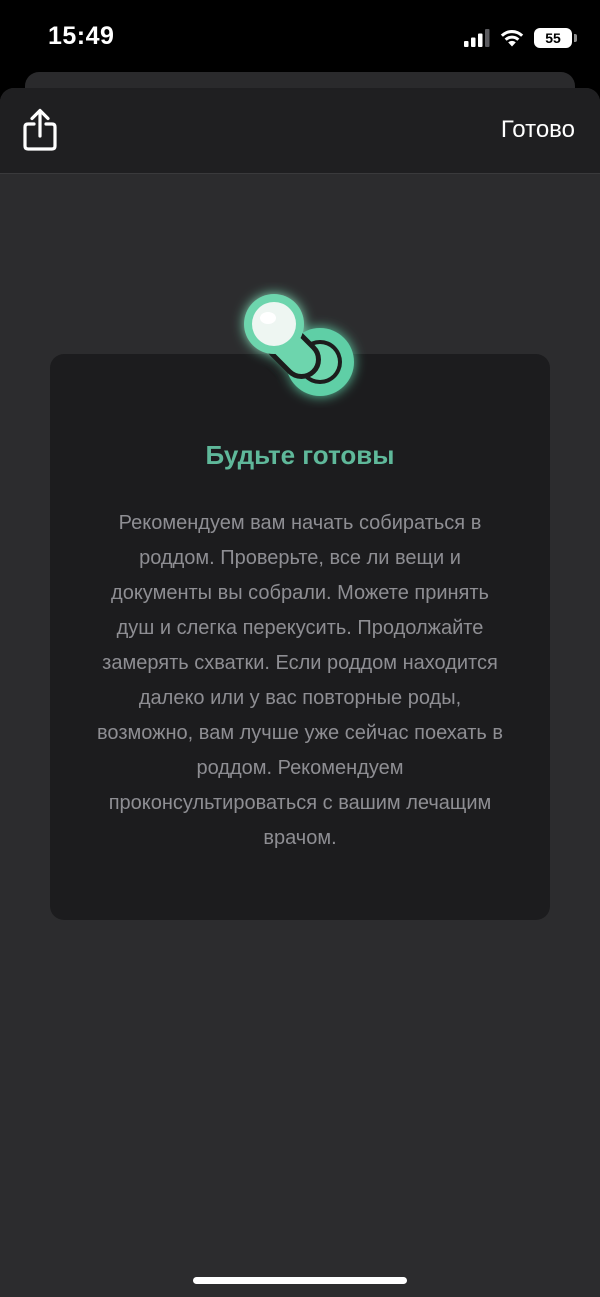 The height and width of the screenshot is (1297, 600). I want to click on battery-tip, so click(575, 38).